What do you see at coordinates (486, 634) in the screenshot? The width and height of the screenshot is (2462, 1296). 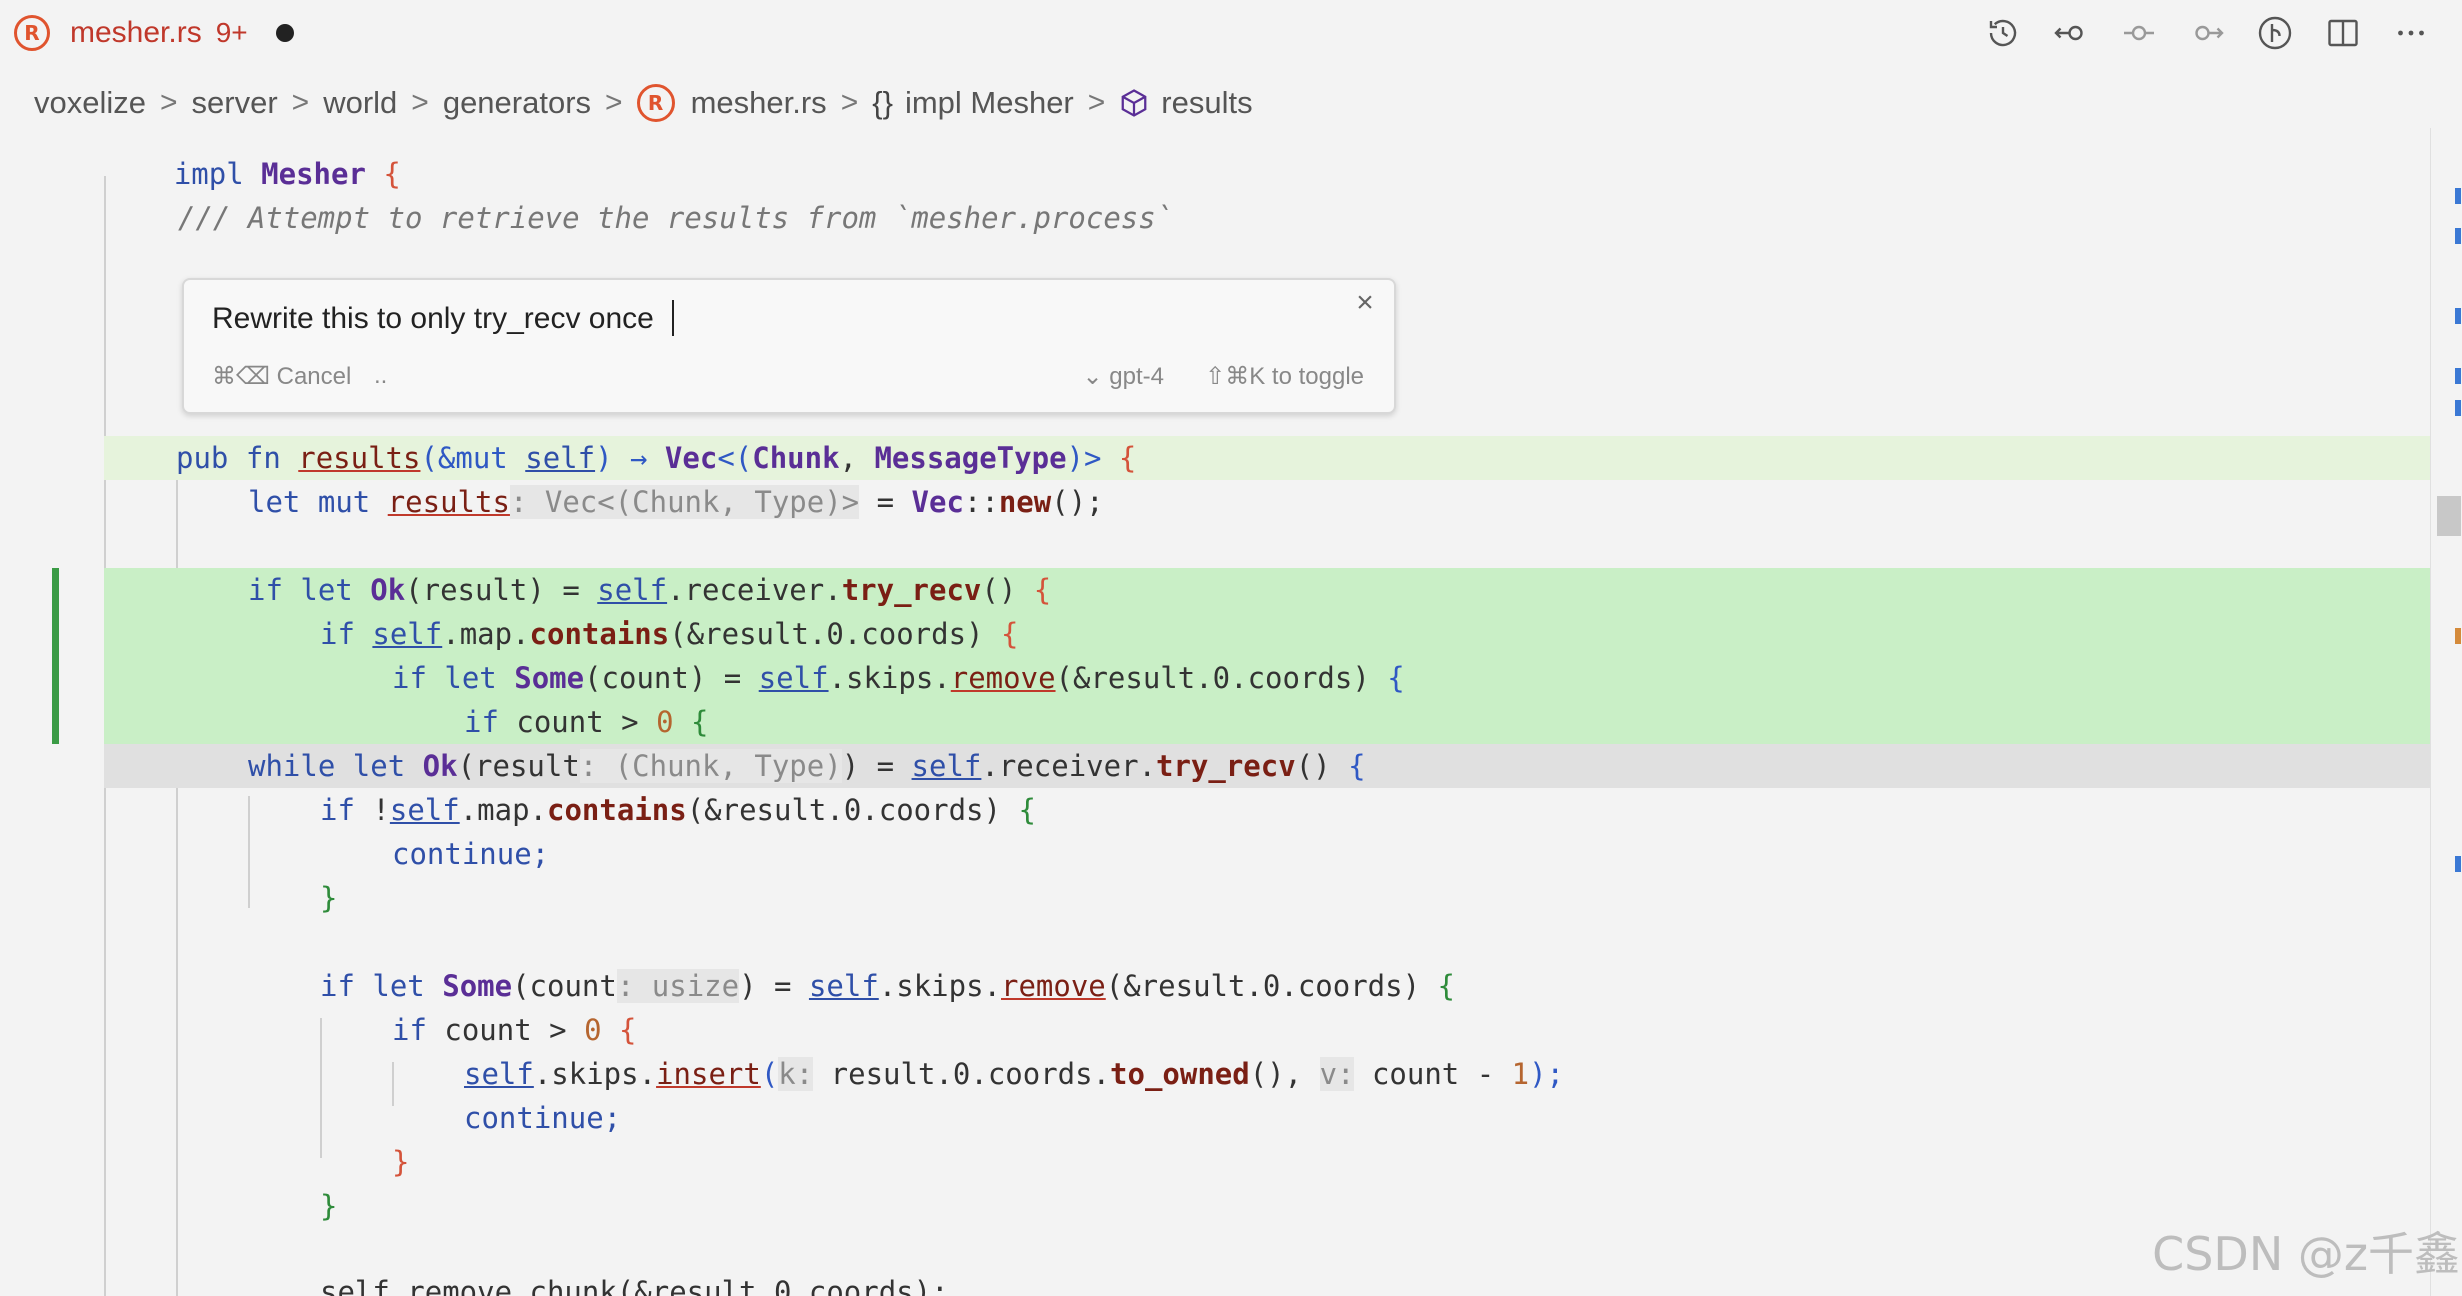 I see `field: .map.` at bounding box center [486, 634].